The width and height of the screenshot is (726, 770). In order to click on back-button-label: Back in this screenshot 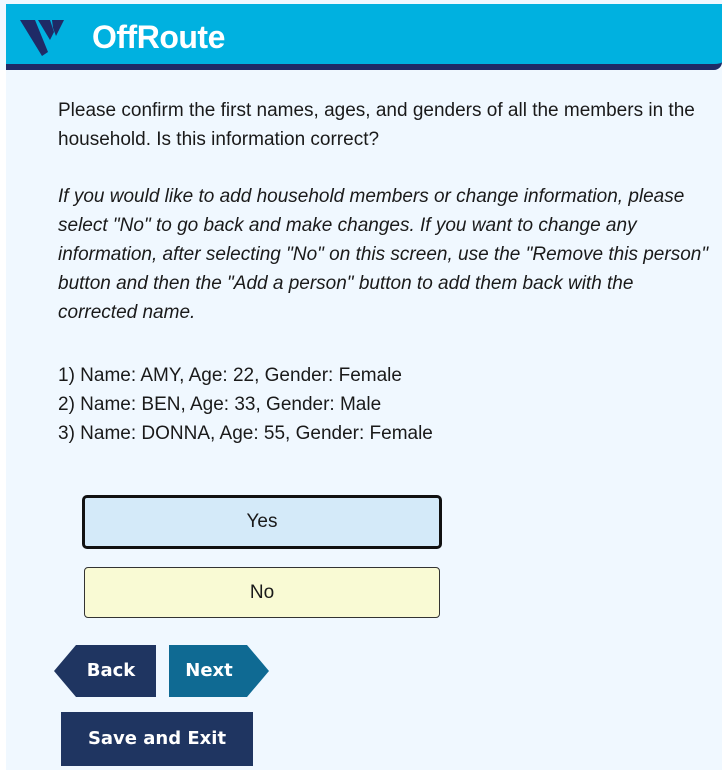, I will do `click(111, 670)`.